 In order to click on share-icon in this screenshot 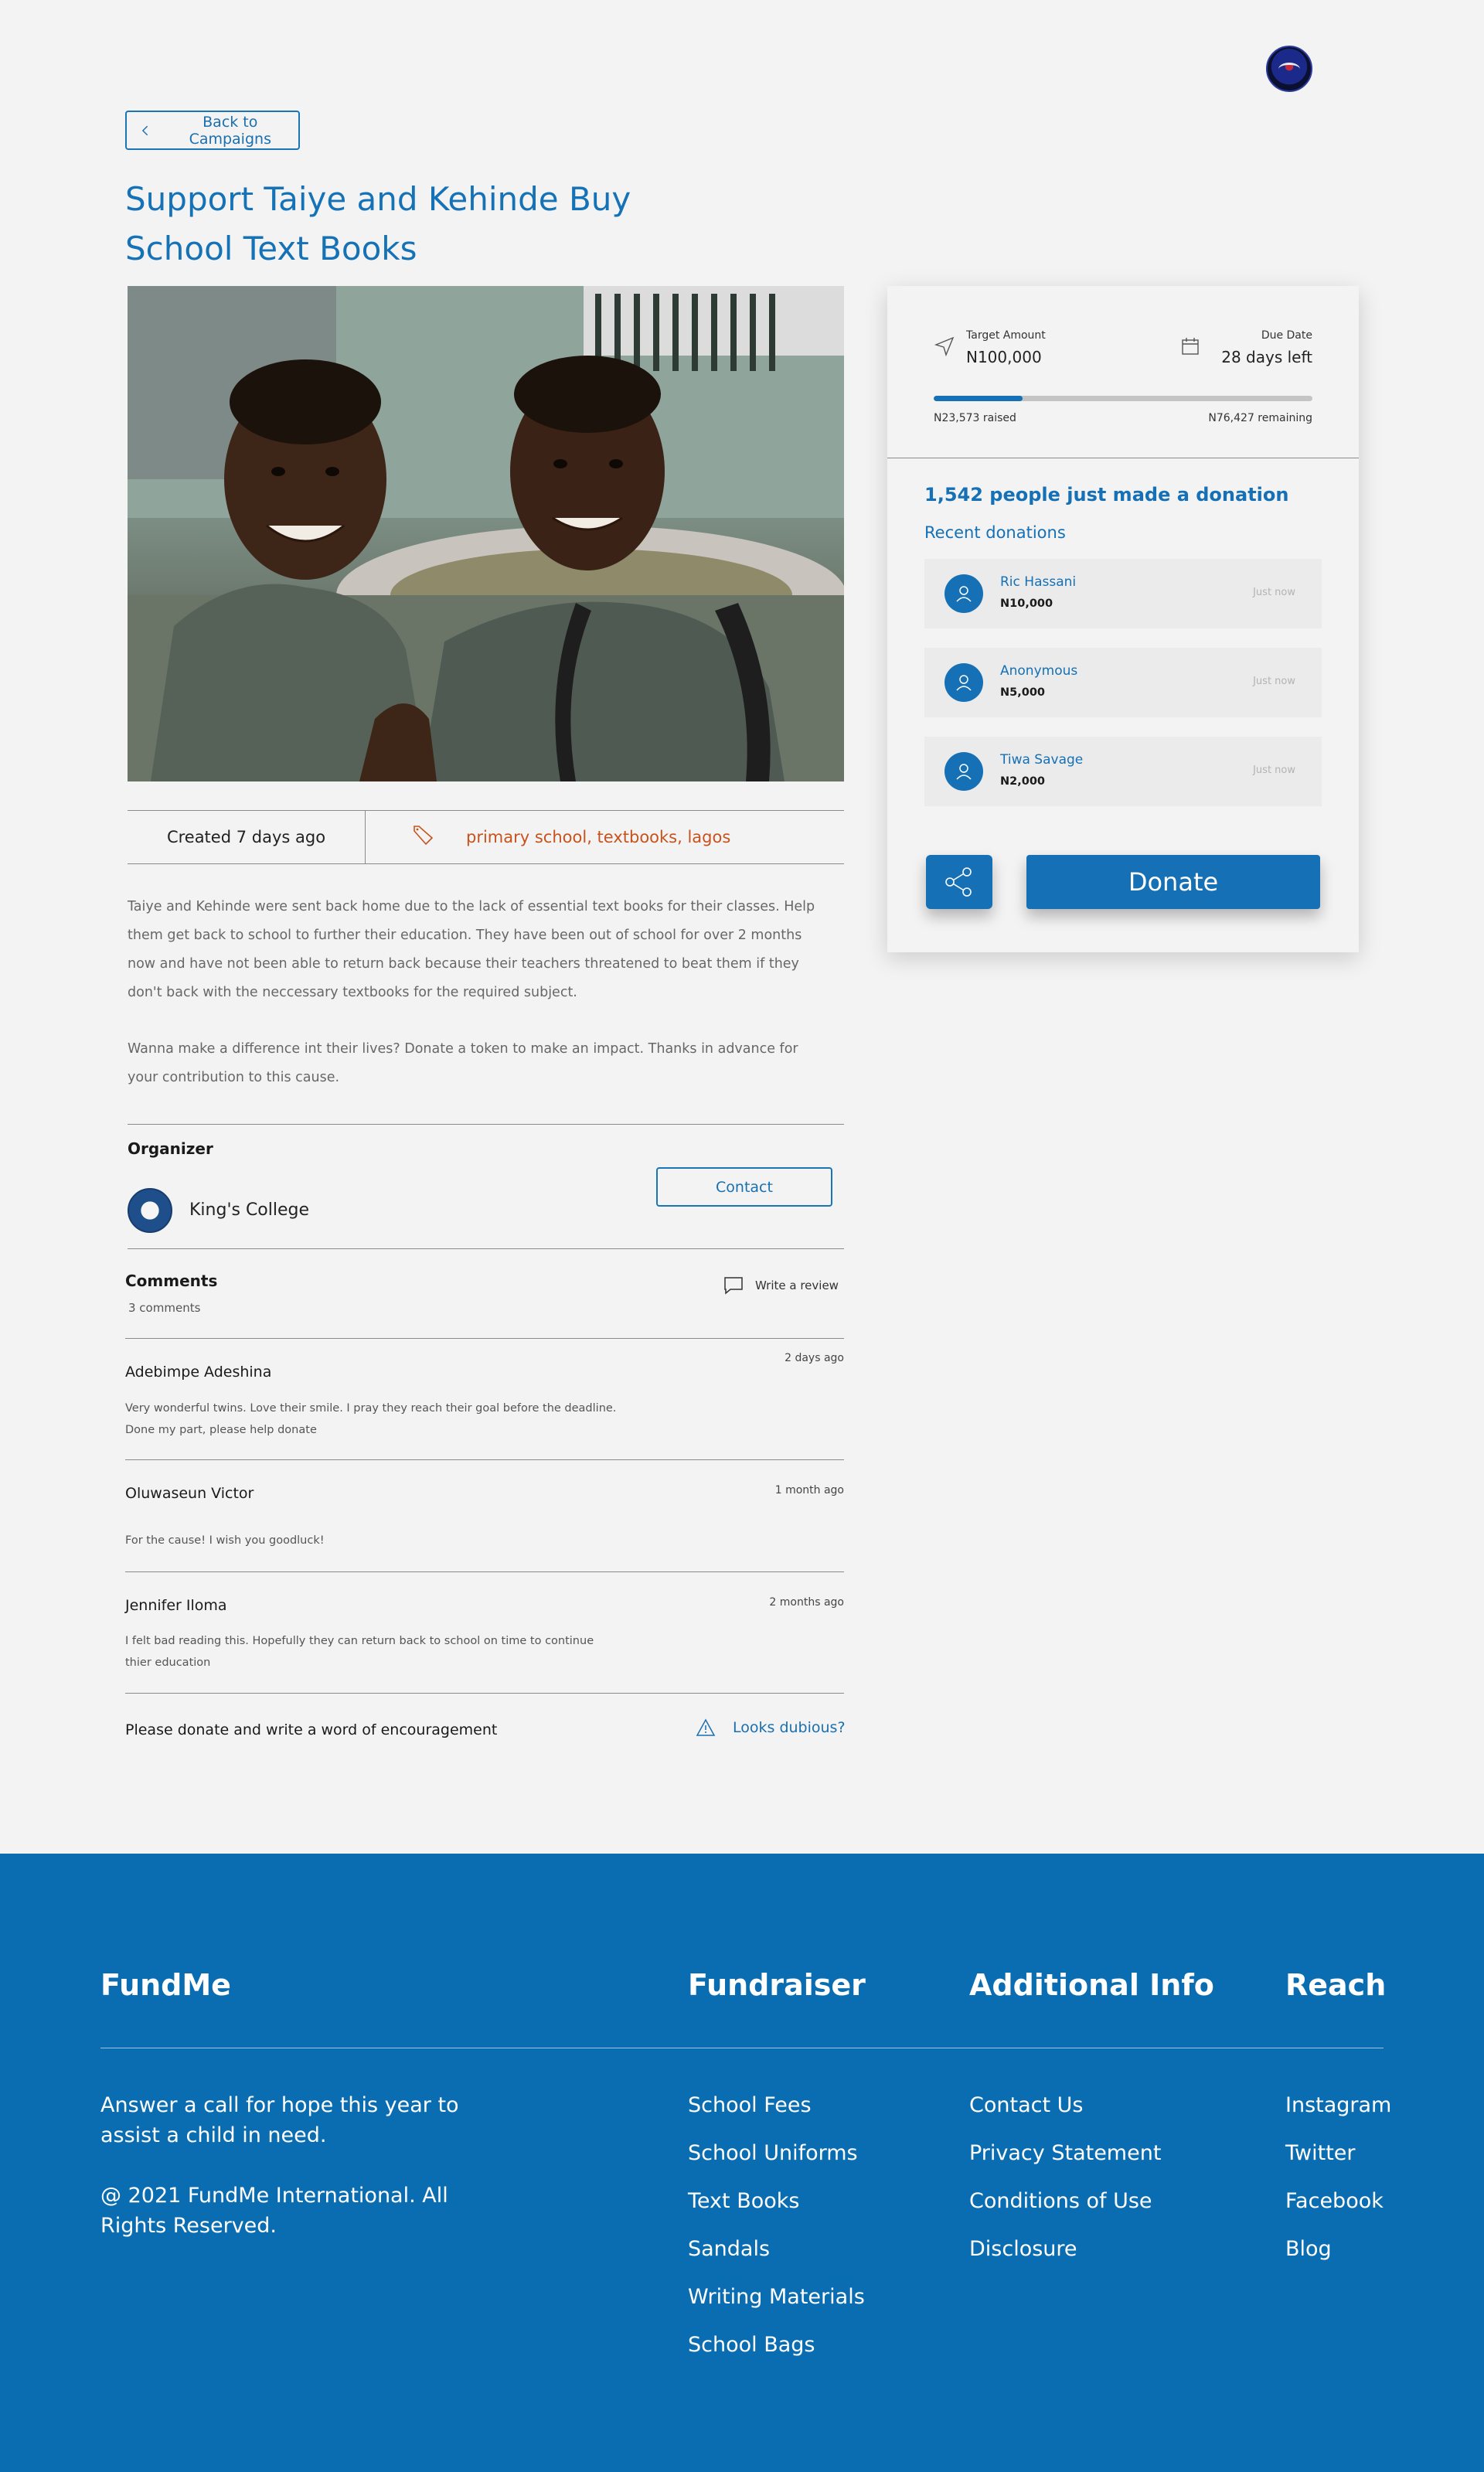, I will do `click(958, 882)`.